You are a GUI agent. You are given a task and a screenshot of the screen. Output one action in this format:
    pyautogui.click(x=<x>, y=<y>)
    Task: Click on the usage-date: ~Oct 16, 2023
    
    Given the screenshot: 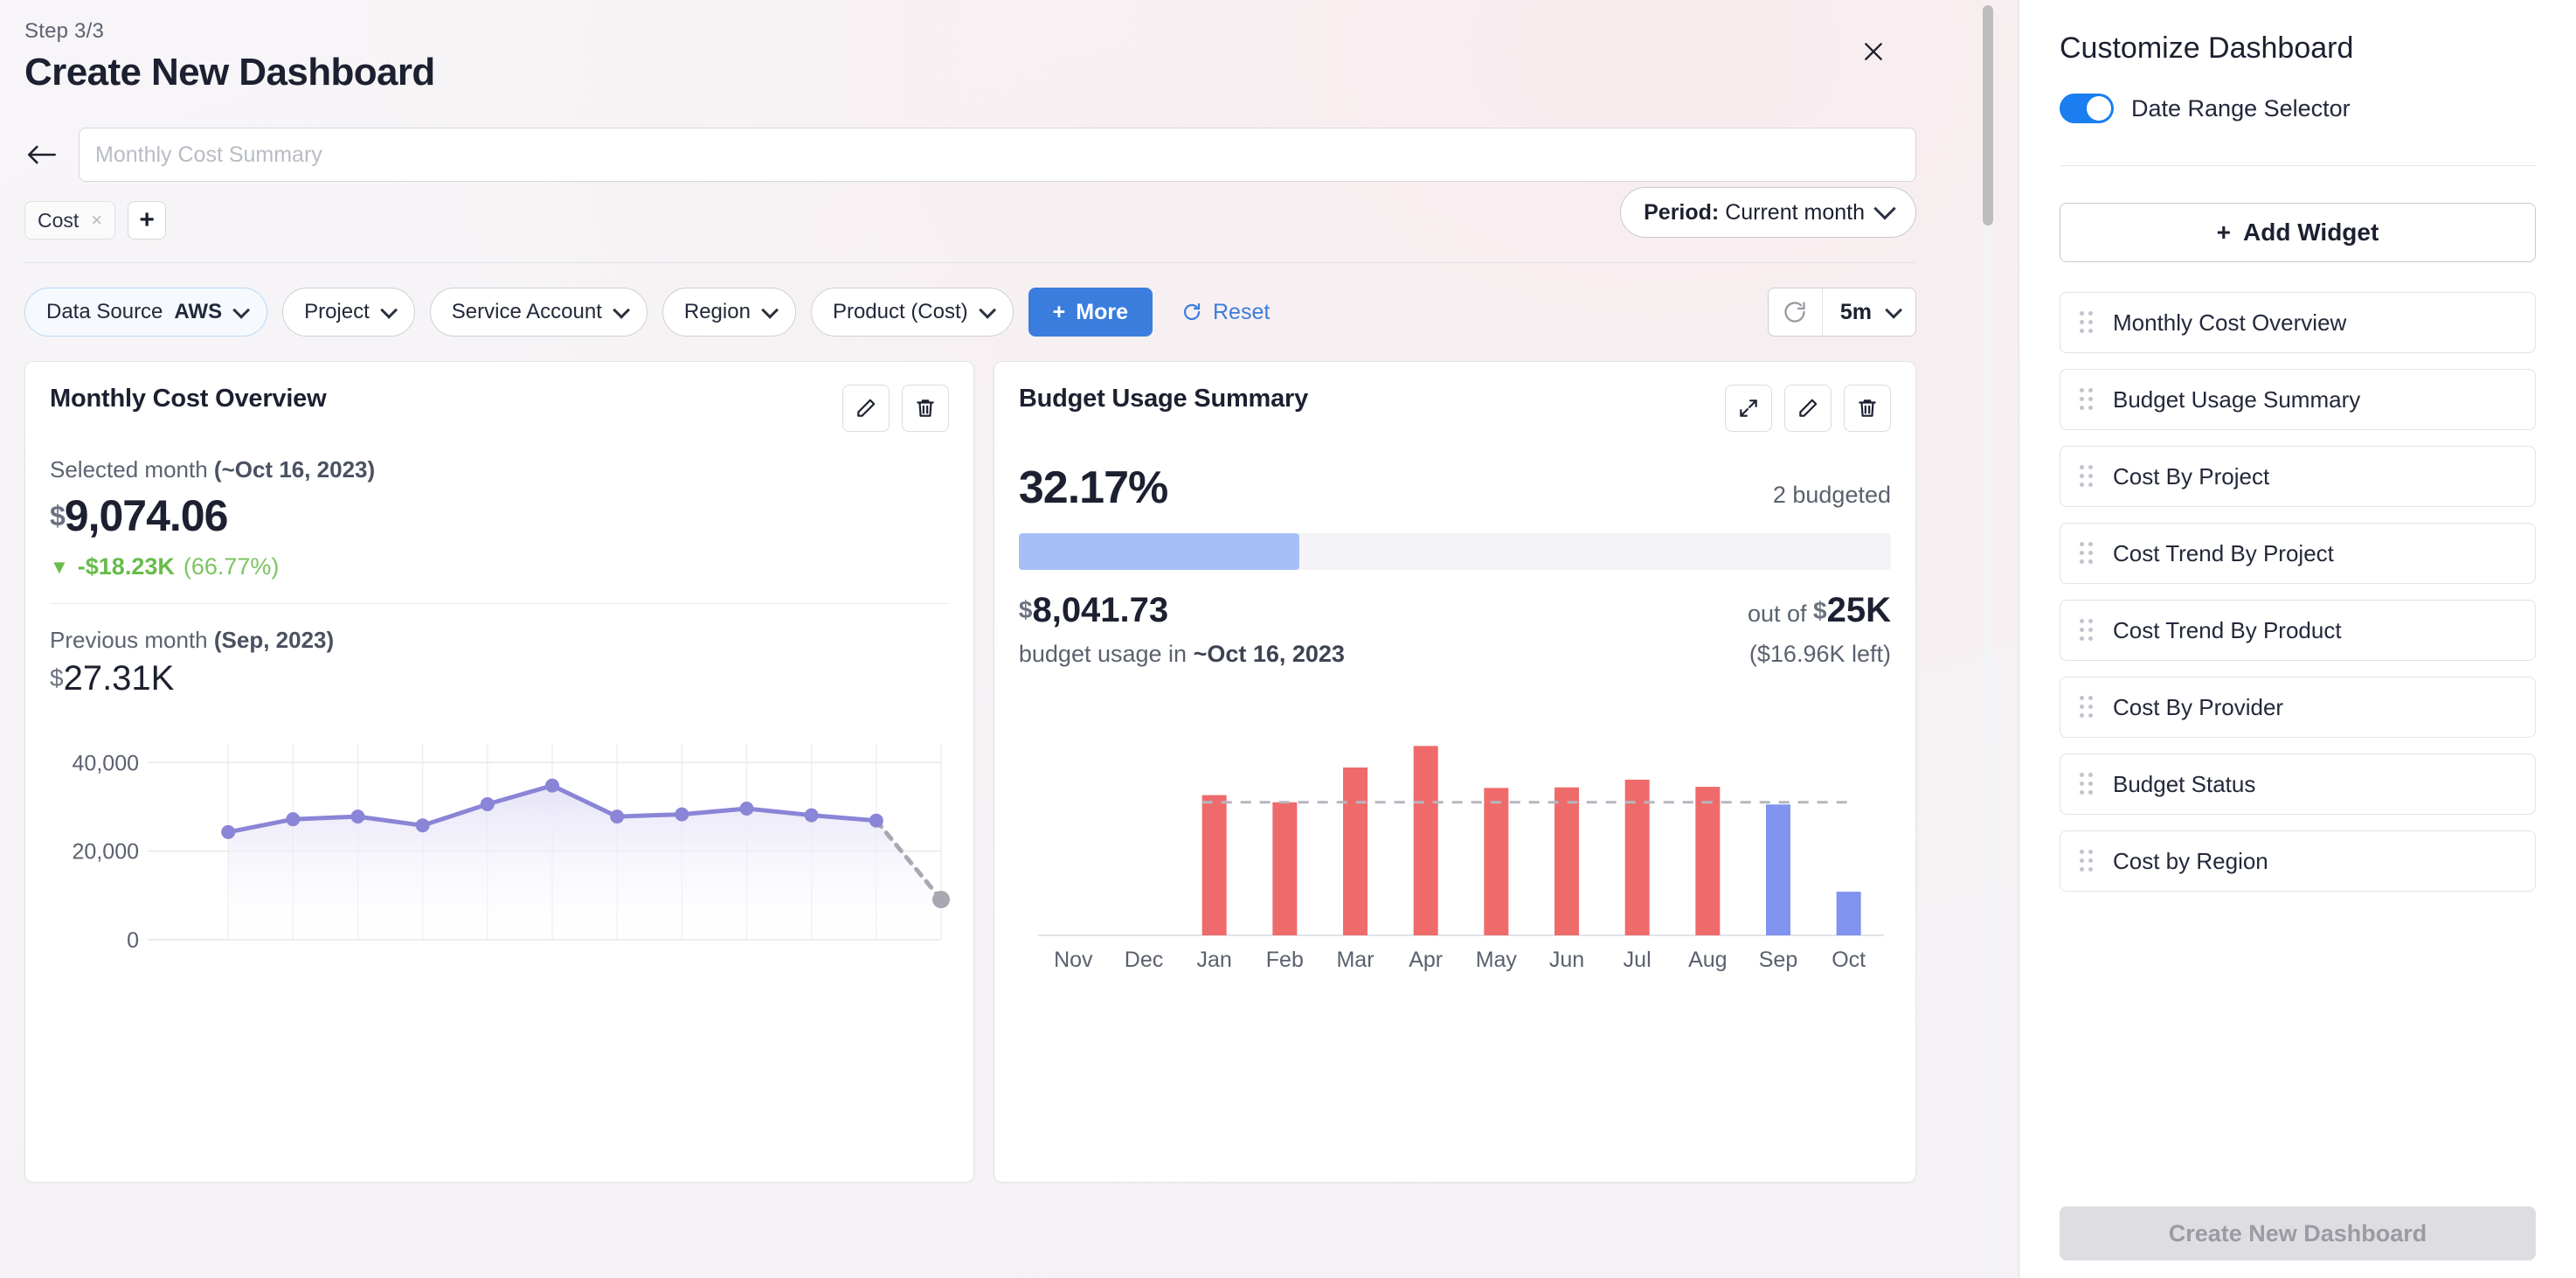 What is the action you would take?
    pyautogui.click(x=1269, y=654)
    